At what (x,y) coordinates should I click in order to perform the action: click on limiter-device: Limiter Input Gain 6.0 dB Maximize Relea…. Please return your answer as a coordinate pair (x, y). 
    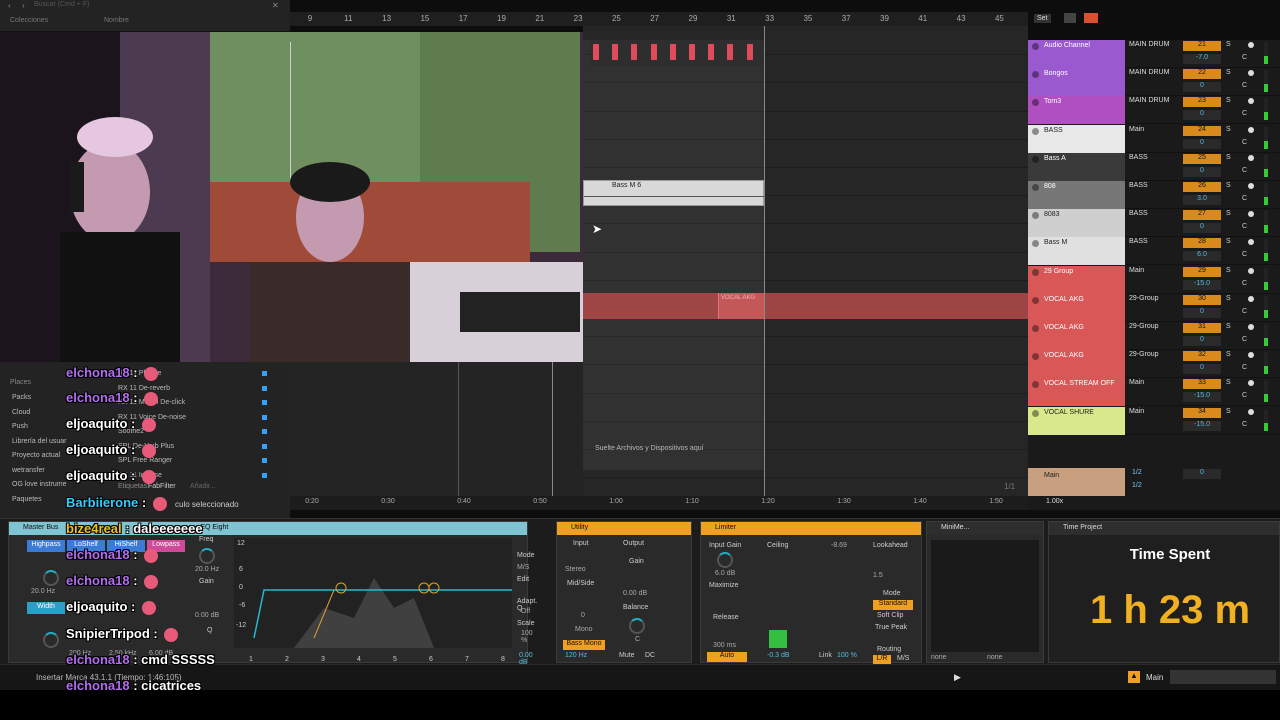
    Looking at the image, I should click on (811, 592).